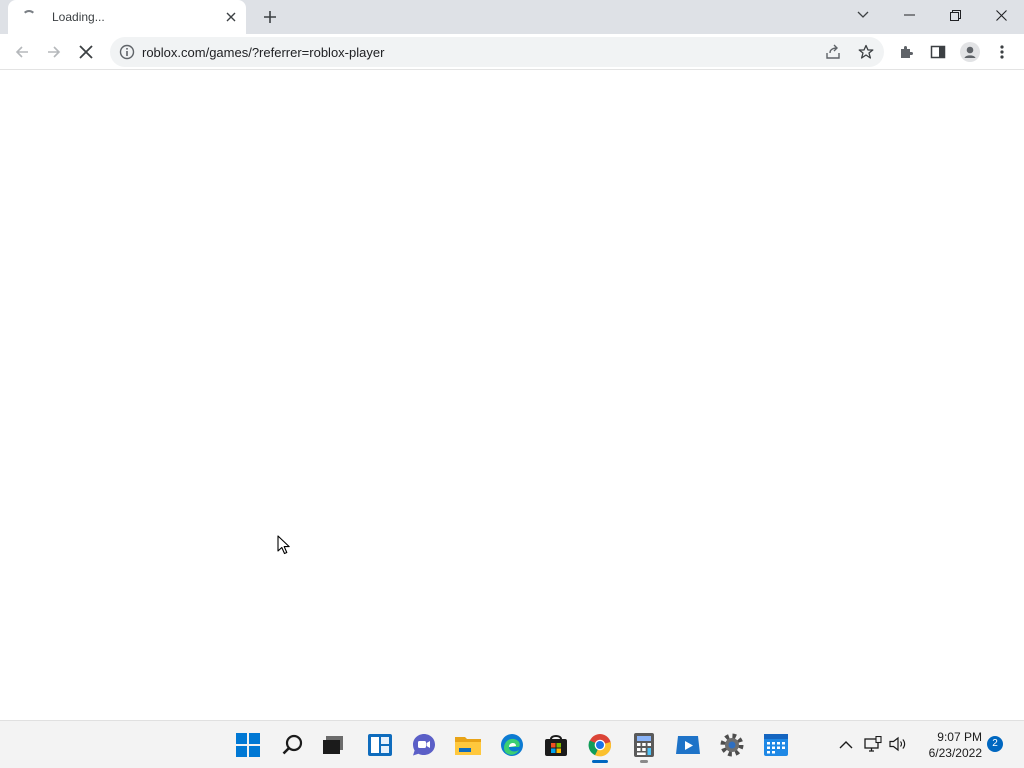  Describe the element at coordinates (863, 15) in the screenshot. I see `tab-search-button` at that location.